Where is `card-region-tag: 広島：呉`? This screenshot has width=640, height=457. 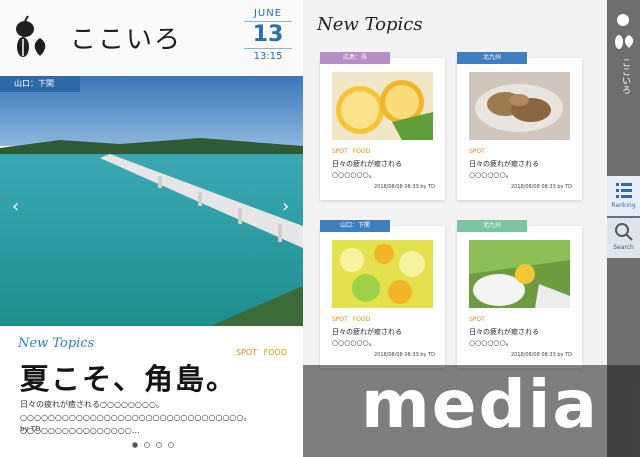 card-region-tag: 広島：呉 is located at coordinates (355, 58).